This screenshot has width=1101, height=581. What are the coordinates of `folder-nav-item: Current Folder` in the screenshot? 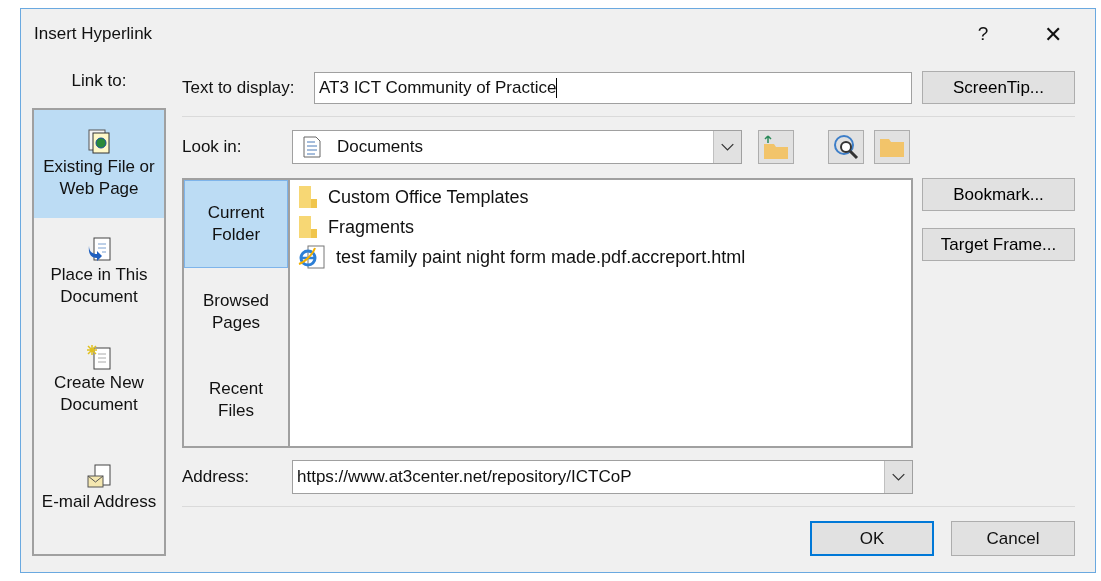 It's located at (236, 224).